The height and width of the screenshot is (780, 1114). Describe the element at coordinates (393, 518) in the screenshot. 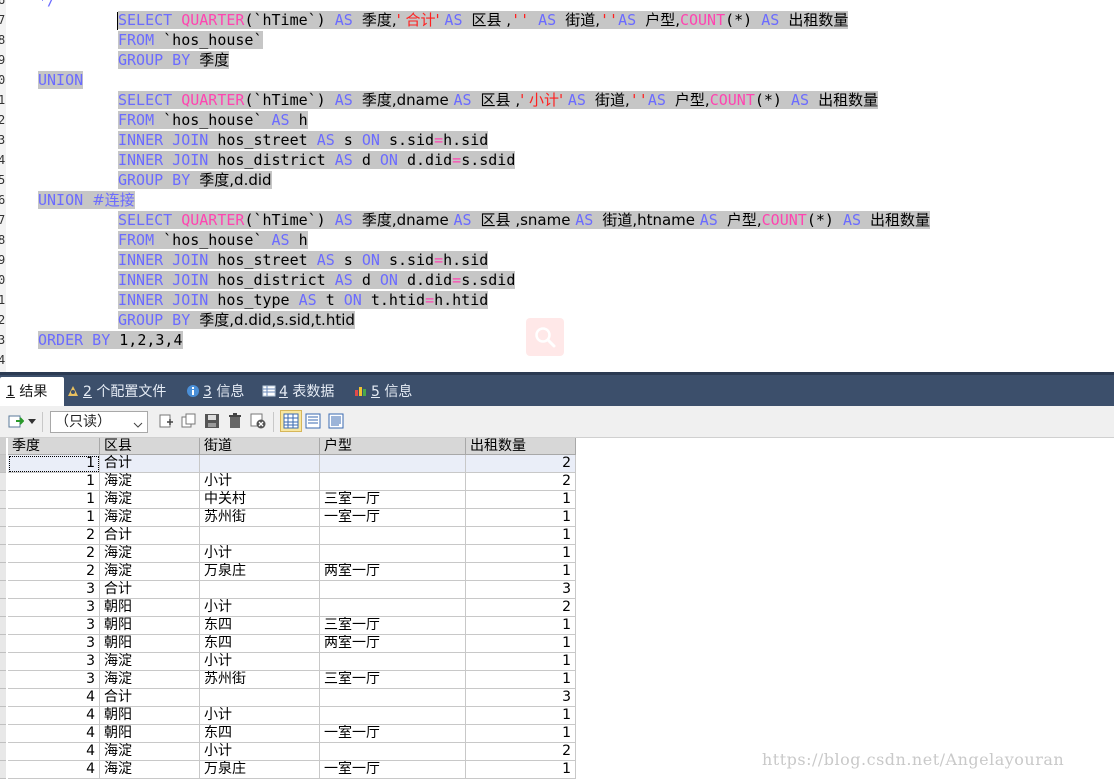

I see `cell-house-type: 一室一厅` at that location.